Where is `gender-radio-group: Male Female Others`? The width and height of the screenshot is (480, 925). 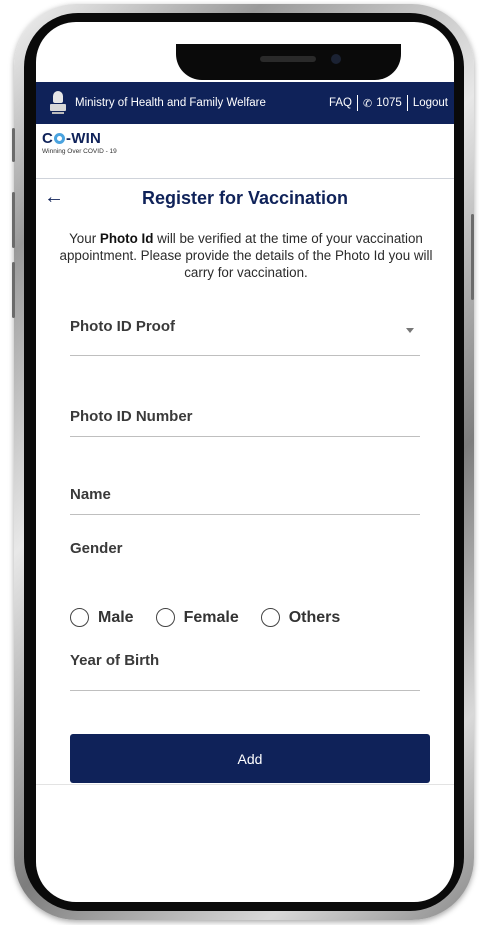 gender-radio-group: Male Female Others is located at coordinates (216, 617).